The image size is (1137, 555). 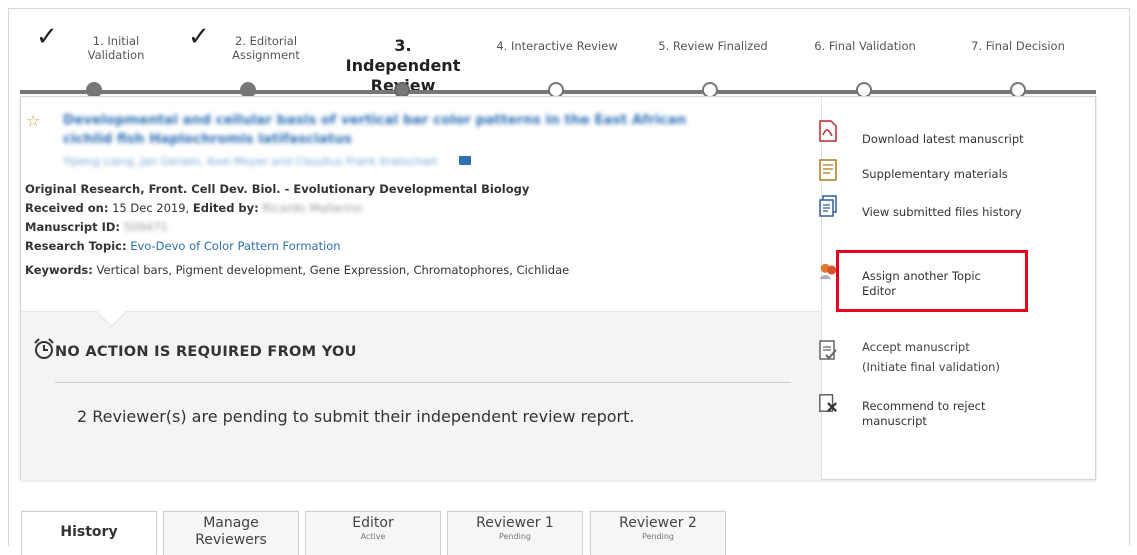 I want to click on tab-manage-reviewers: Manage Reviewers, so click(x=231, y=533).